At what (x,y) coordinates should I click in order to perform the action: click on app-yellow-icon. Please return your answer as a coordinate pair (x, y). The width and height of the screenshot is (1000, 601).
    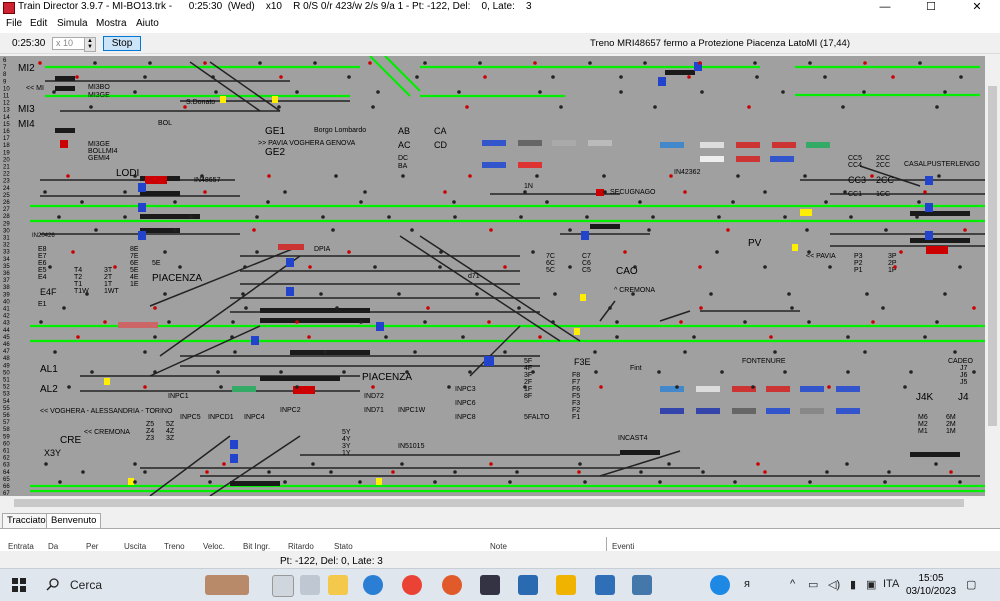
    Looking at the image, I should click on (566, 585).